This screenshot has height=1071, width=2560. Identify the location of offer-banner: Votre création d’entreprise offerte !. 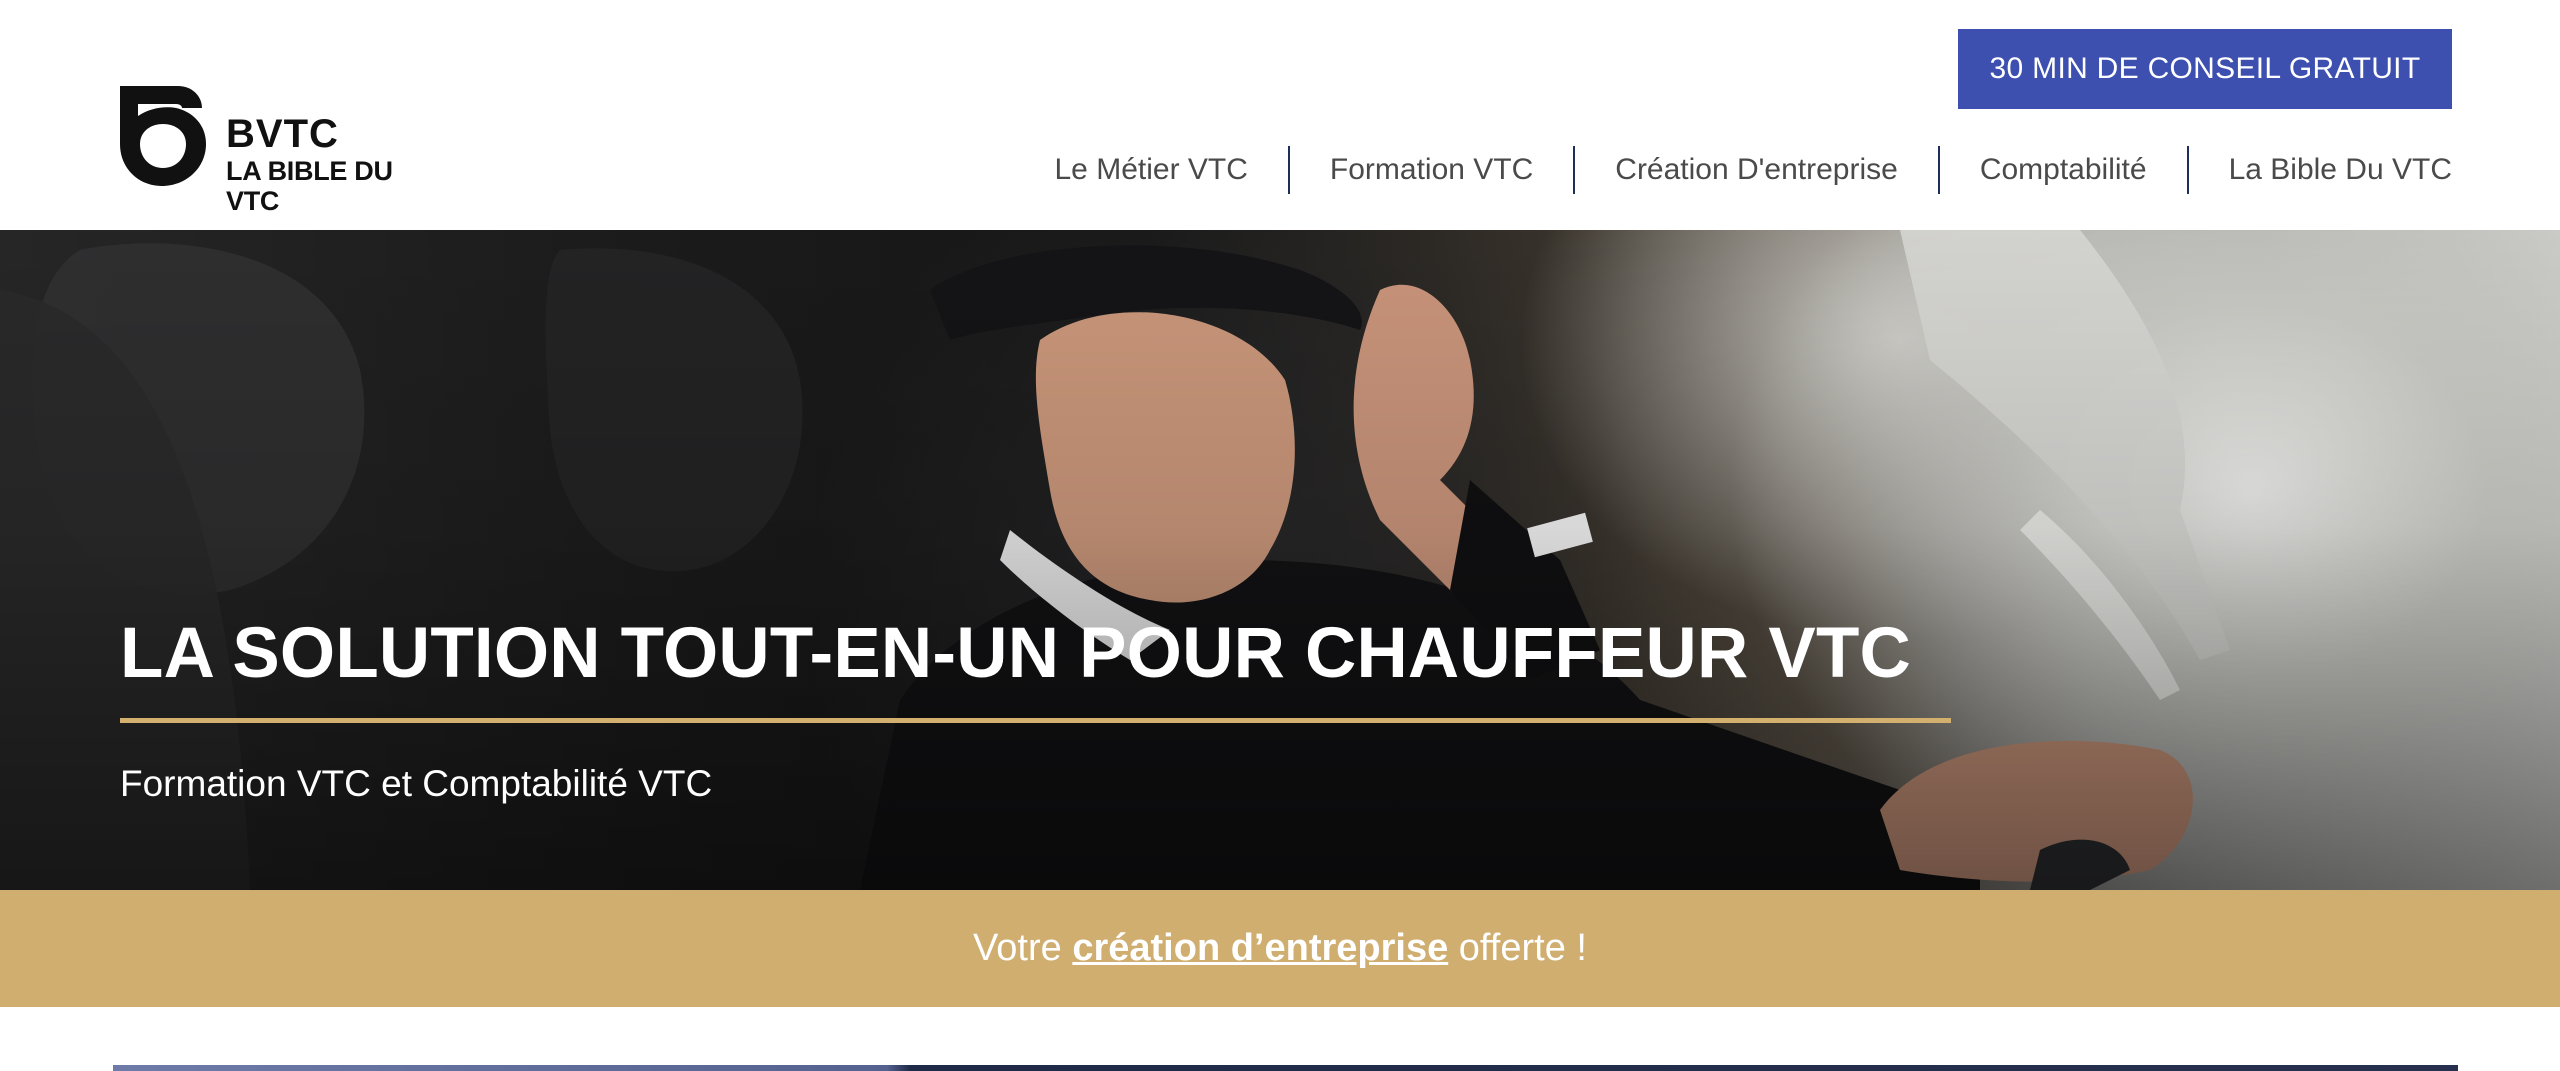
(1280, 948).